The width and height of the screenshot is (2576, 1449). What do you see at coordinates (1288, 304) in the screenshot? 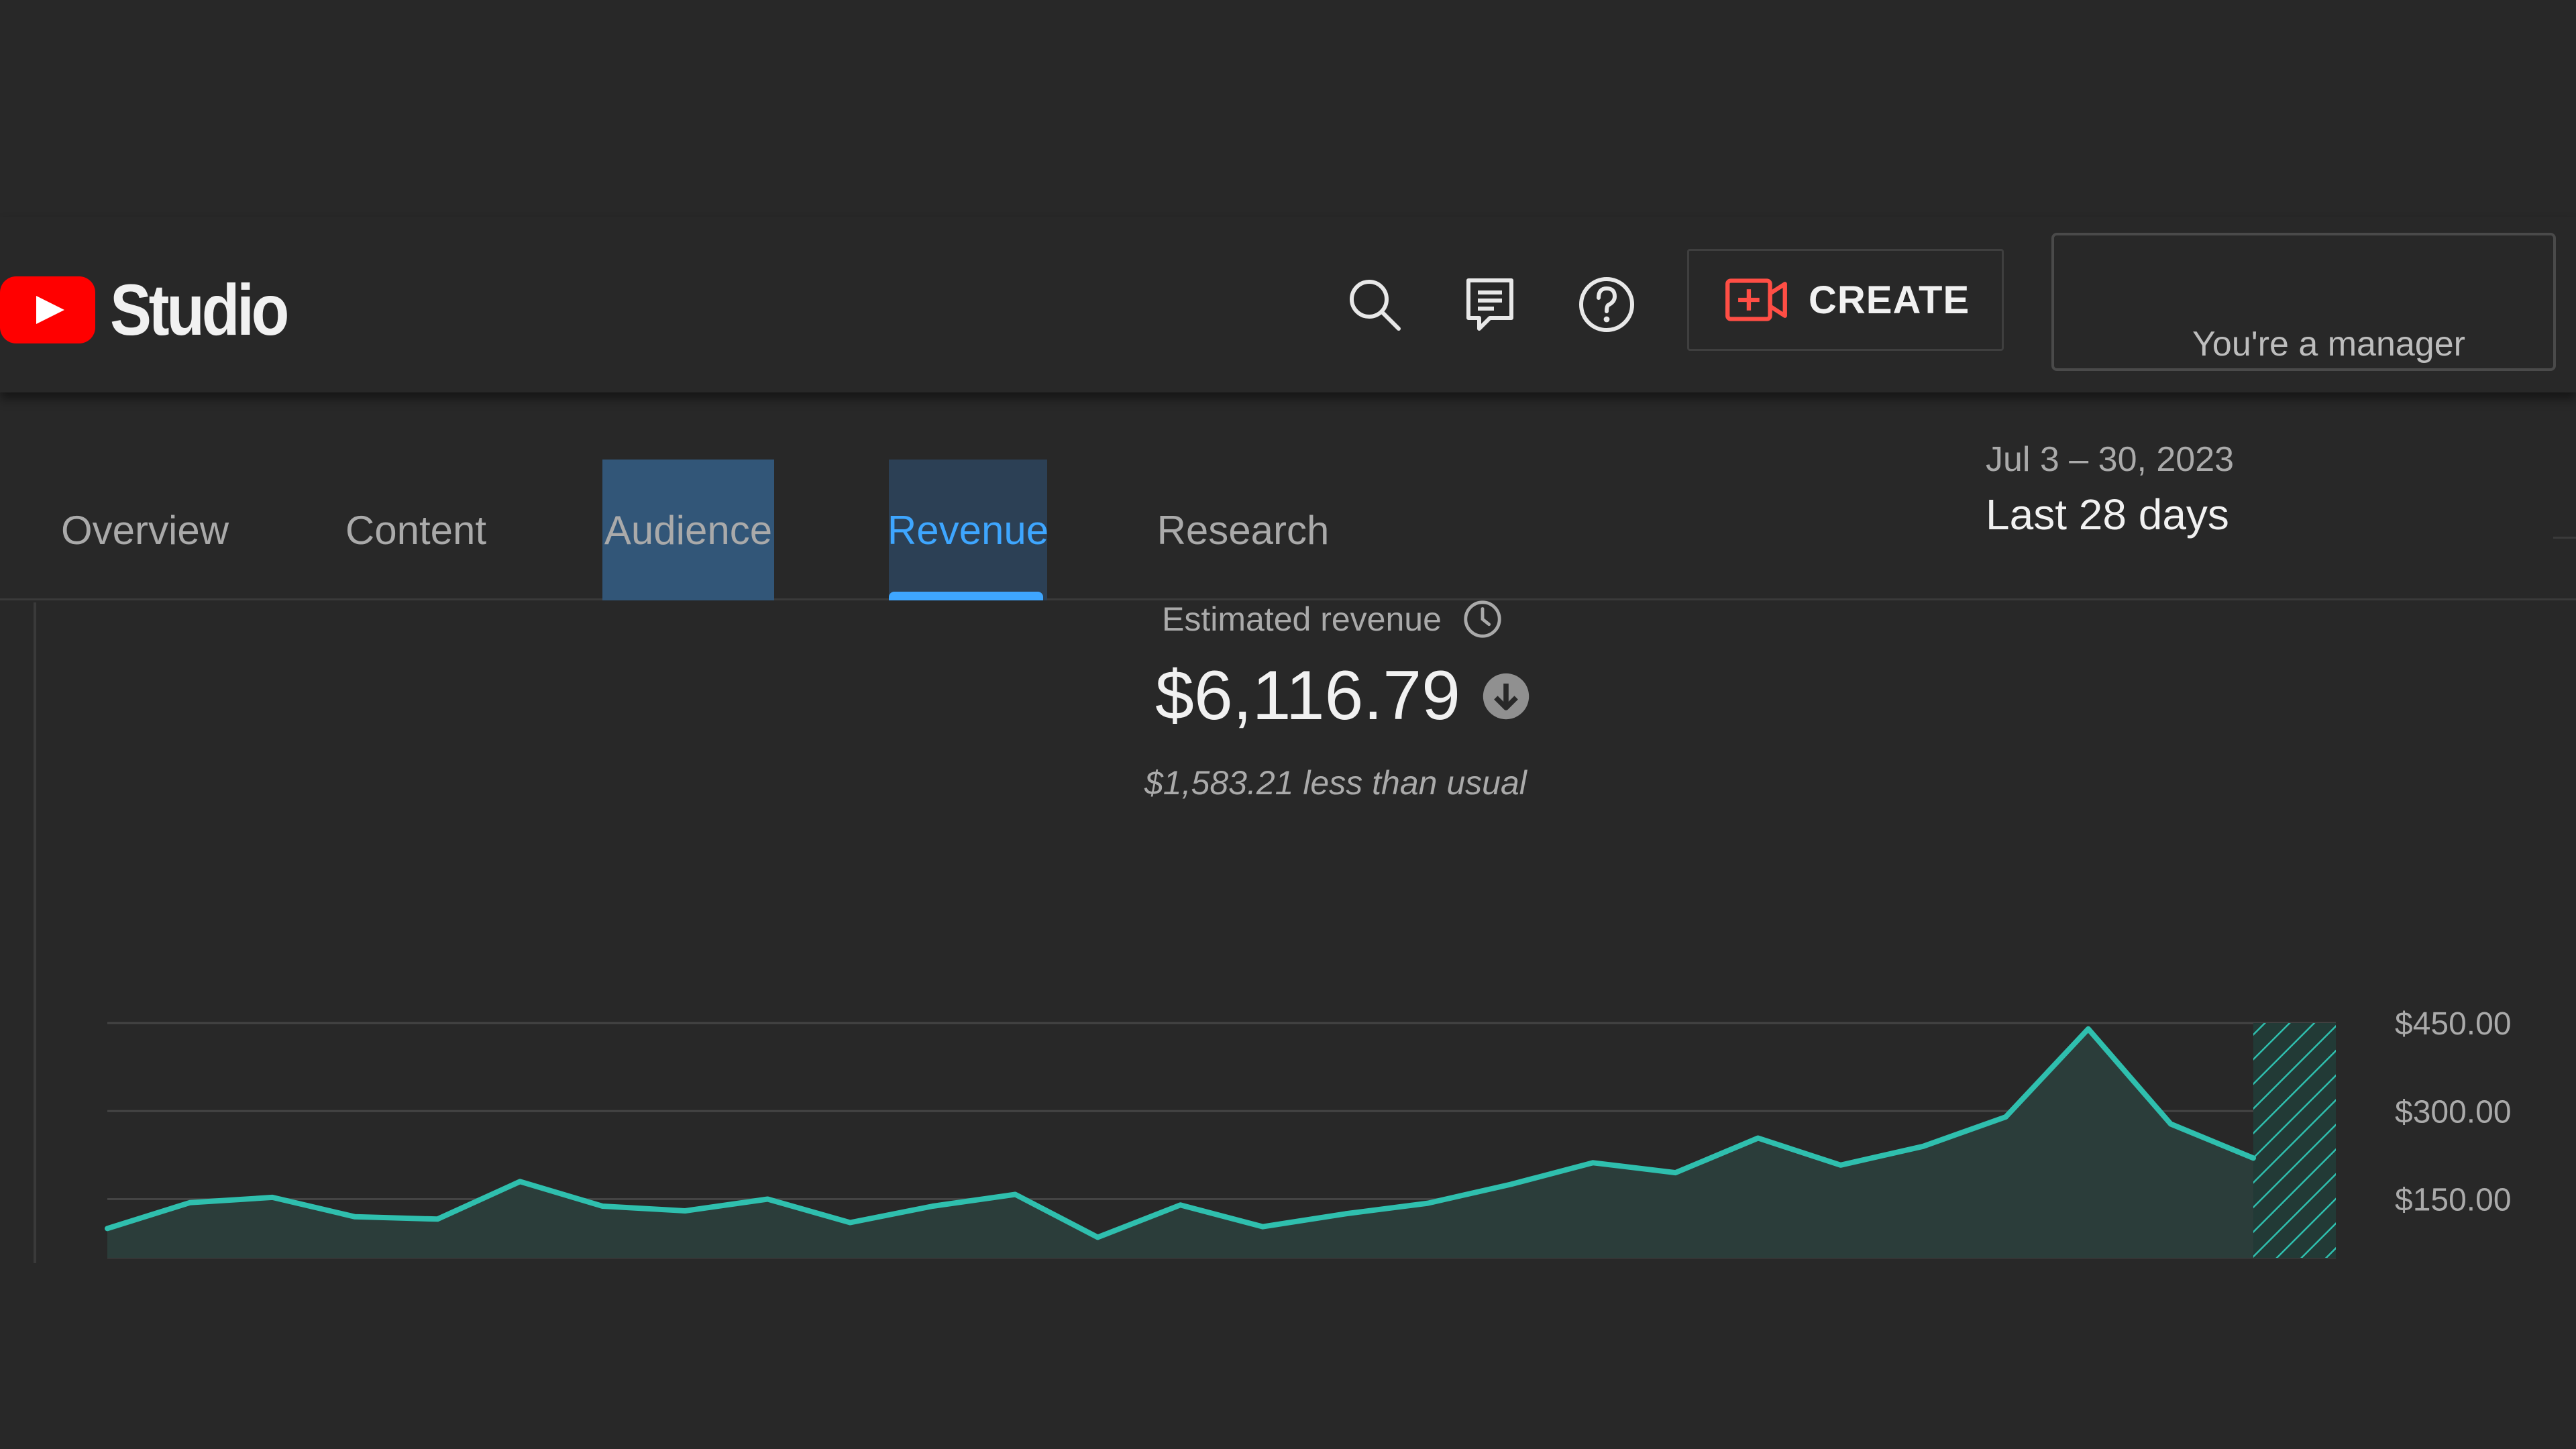
I see `top-app-bar: Studio CREATE You're a manager` at bounding box center [1288, 304].